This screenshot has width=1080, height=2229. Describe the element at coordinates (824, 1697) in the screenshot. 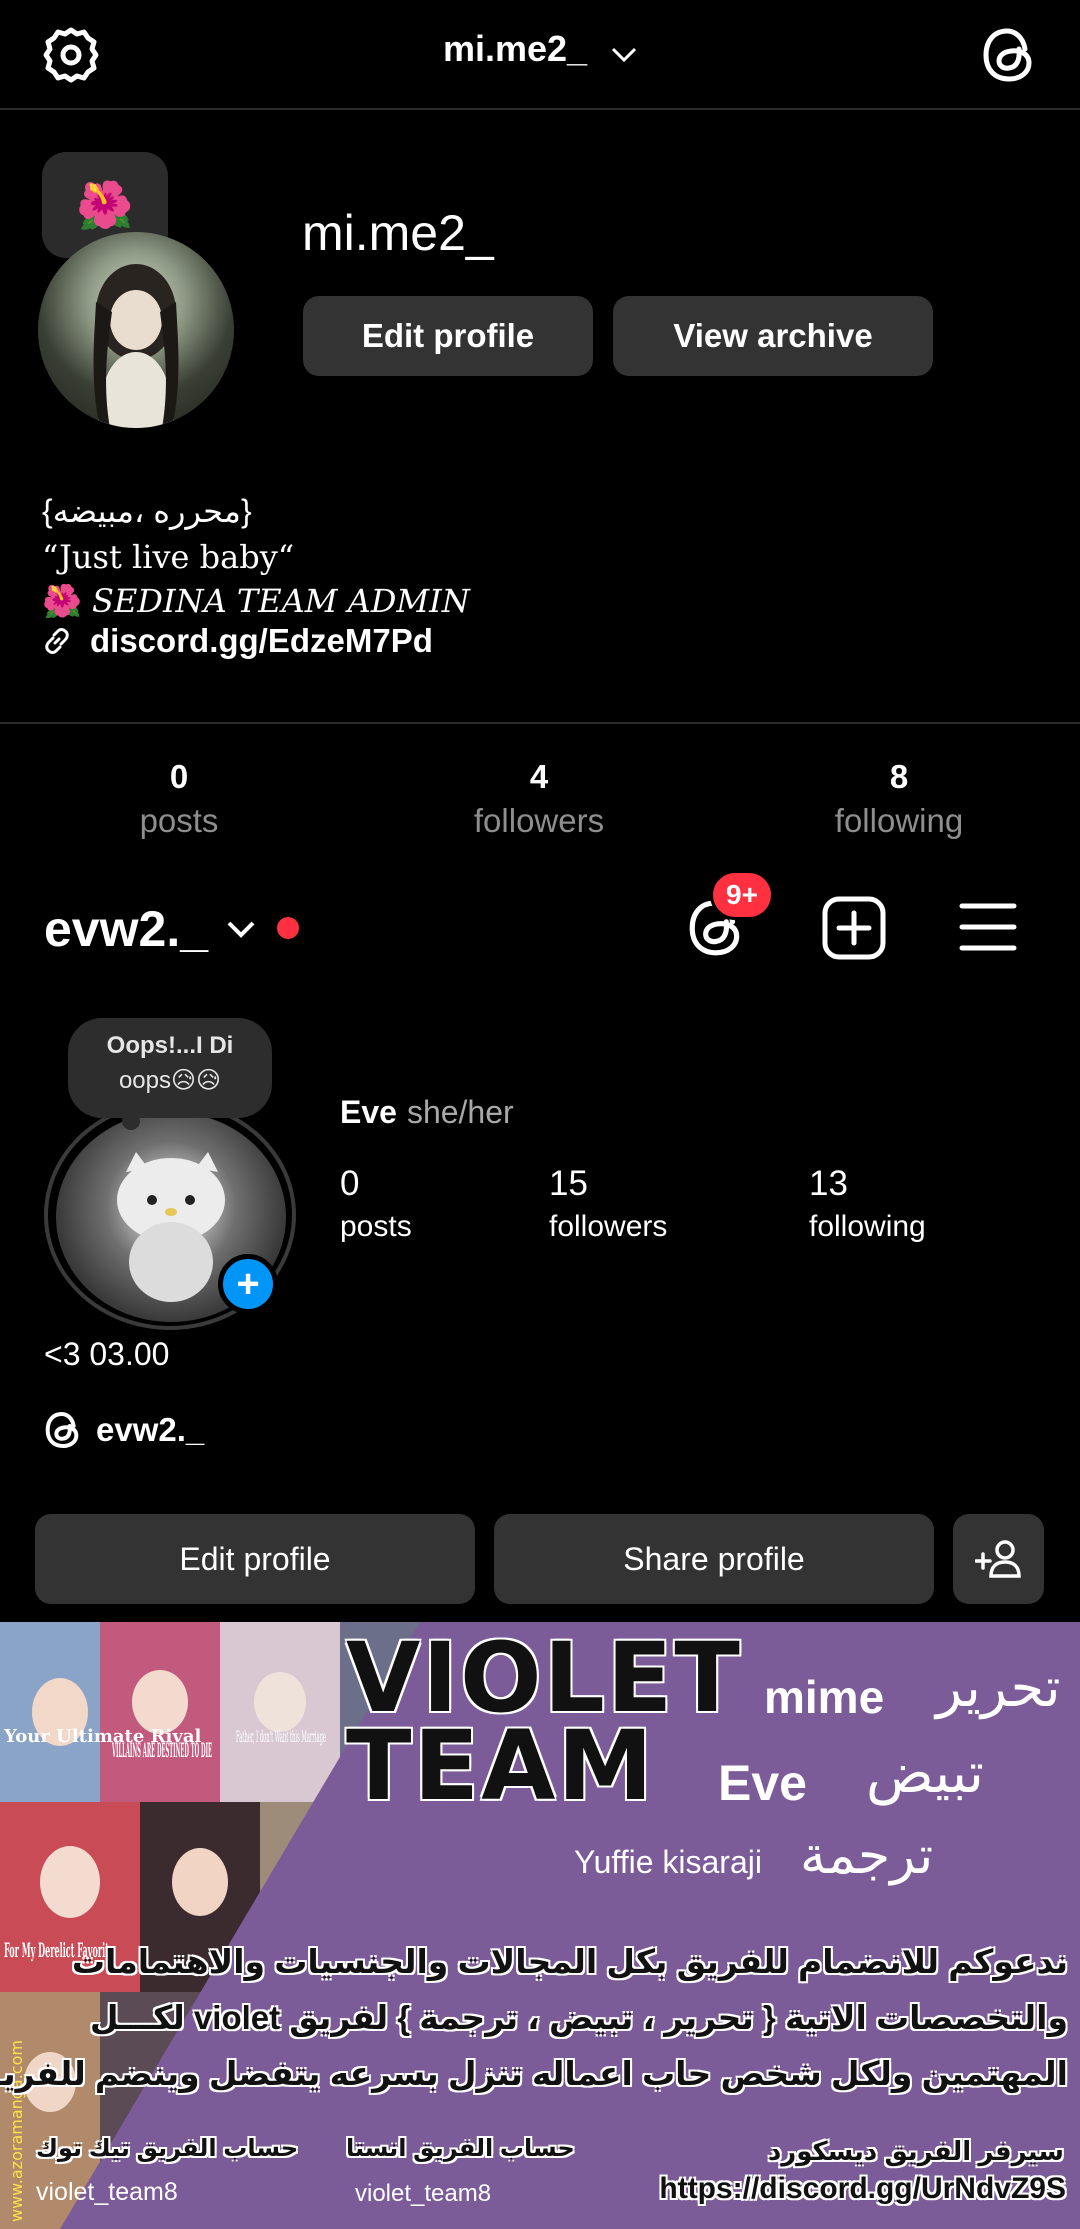

I see `role1-name: mime` at that location.